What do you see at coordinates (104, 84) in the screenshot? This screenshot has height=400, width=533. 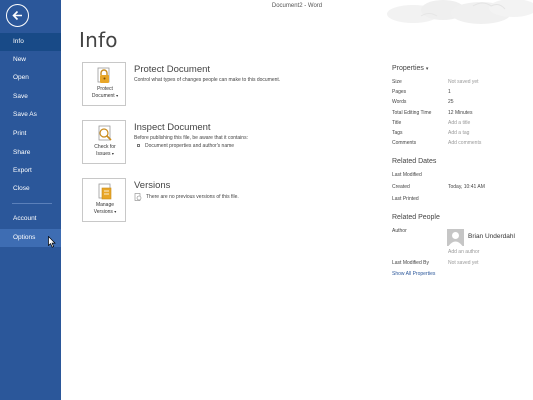 I see `protect-document-button: Protect Document ▾` at bounding box center [104, 84].